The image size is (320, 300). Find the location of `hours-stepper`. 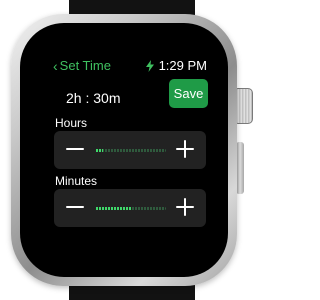

hours-stepper is located at coordinates (130, 150).